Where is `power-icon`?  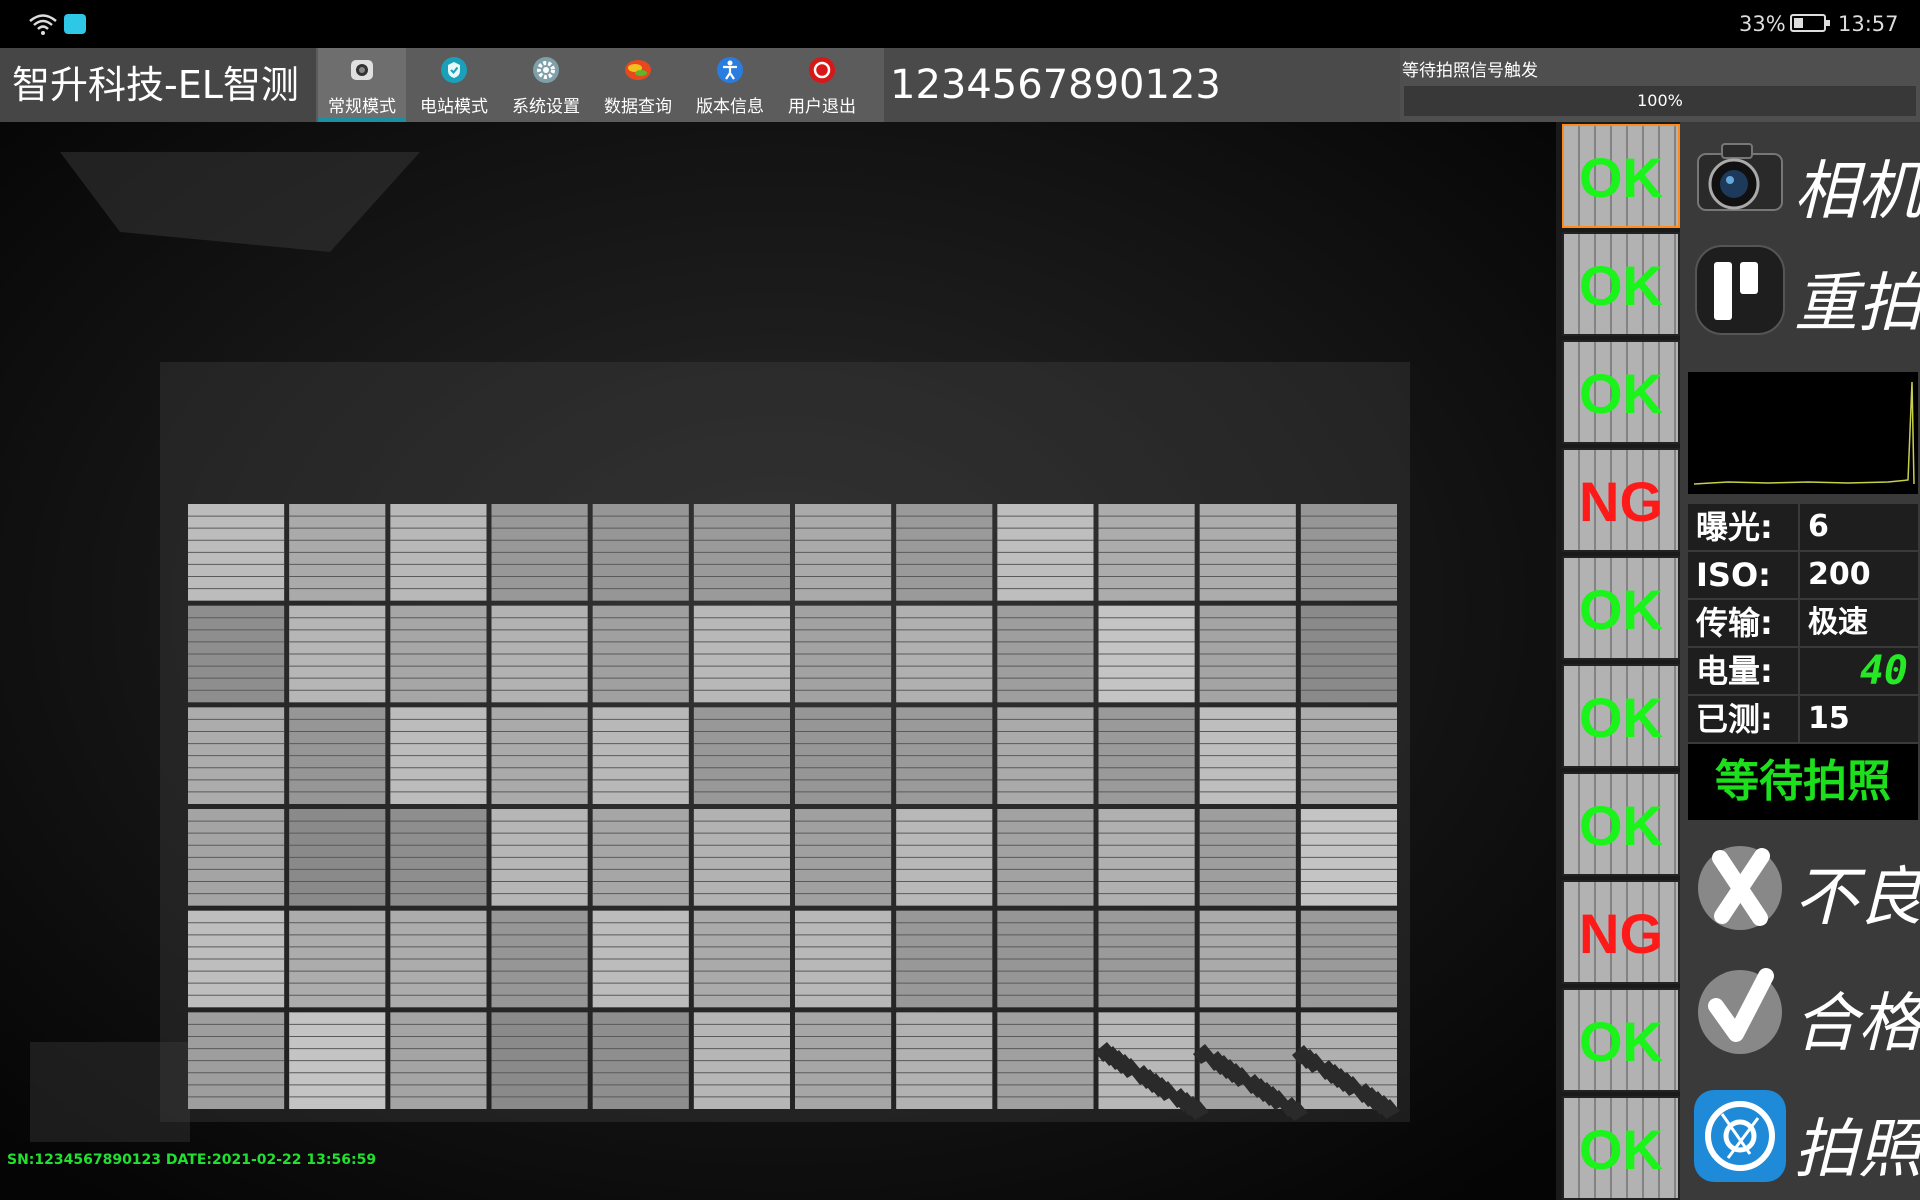 power-icon is located at coordinates (822, 70).